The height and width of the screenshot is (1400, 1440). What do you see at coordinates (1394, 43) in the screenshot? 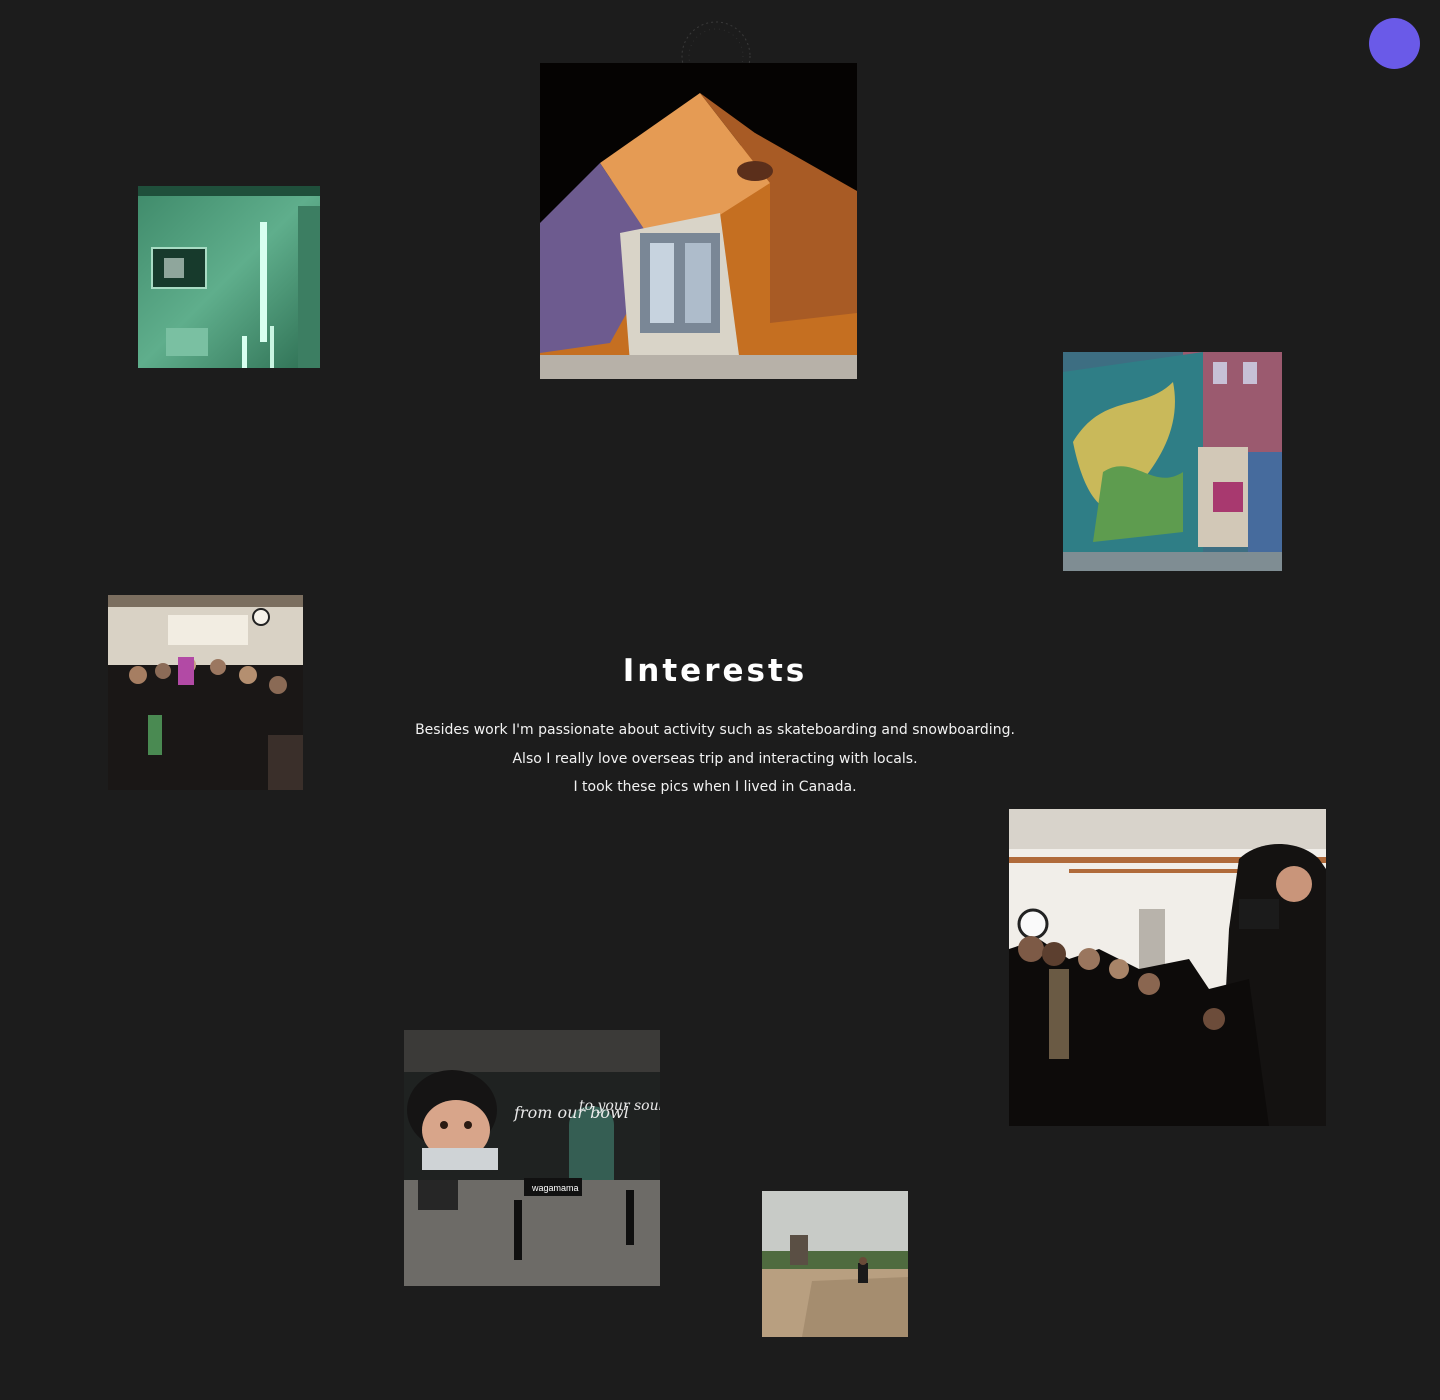
I see `menu-circle-button` at bounding box center [1394, 43].